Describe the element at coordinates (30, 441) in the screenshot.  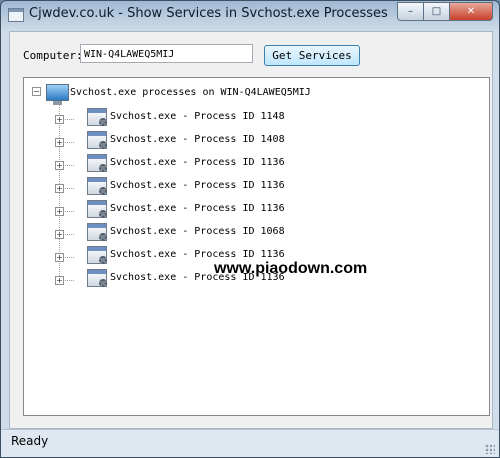
I see `status-text: Ready` at that location.